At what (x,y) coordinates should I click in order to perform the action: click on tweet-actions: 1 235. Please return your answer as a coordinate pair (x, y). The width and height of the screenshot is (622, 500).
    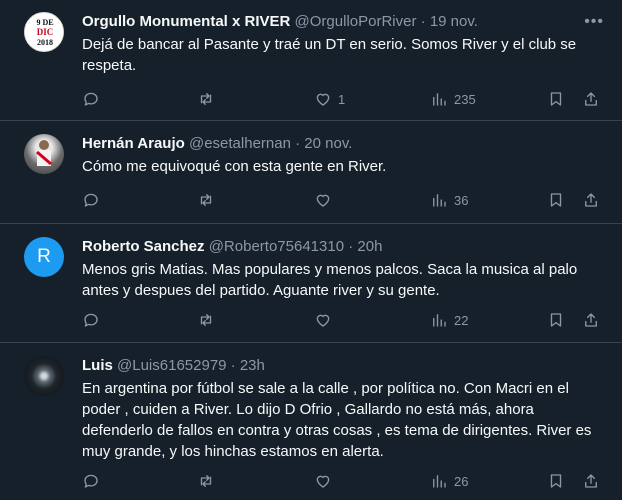
    Looking at the image, I should click on (343, 99).